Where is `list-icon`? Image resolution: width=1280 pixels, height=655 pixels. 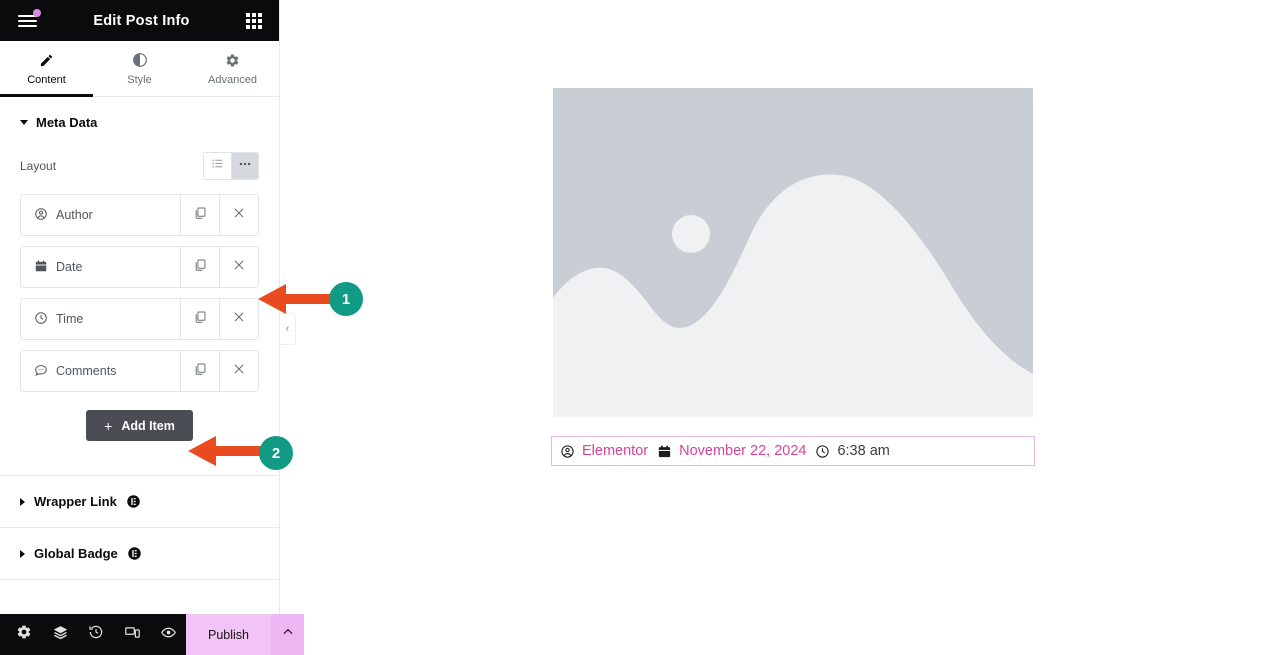 list-icon is located at coordinates (217, 166).